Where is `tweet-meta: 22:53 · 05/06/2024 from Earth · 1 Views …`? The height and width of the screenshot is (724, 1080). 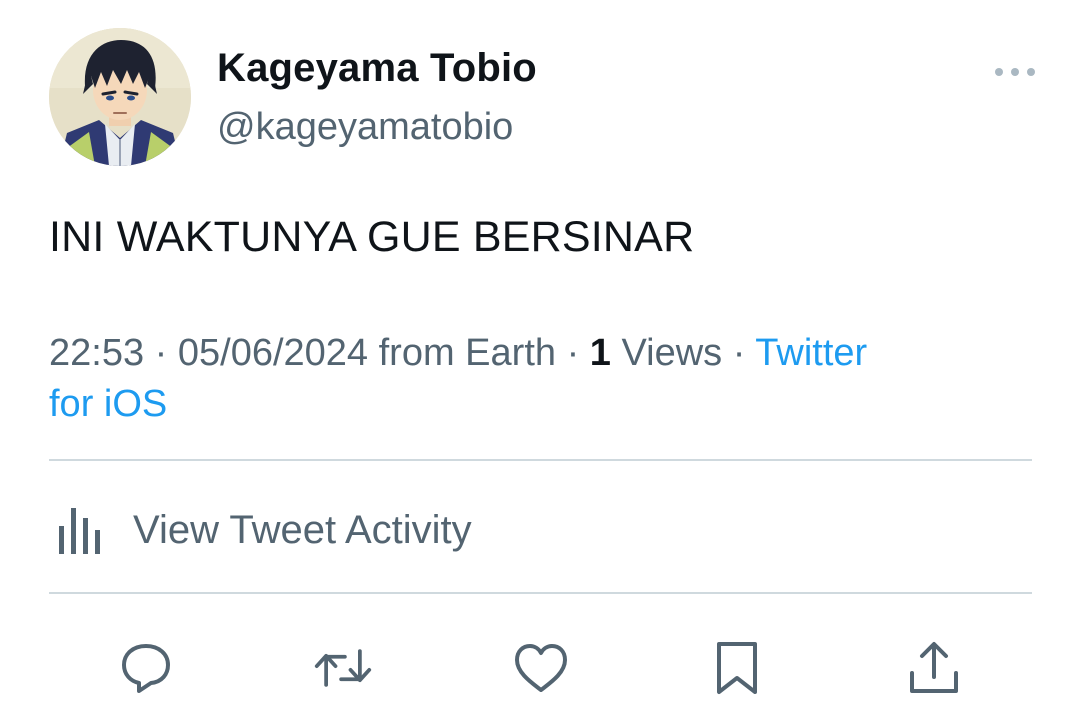
tweet-meta: 22:53 · 05/06/2024 from Earth · 1 Views … is located at coordinates (529, 379).